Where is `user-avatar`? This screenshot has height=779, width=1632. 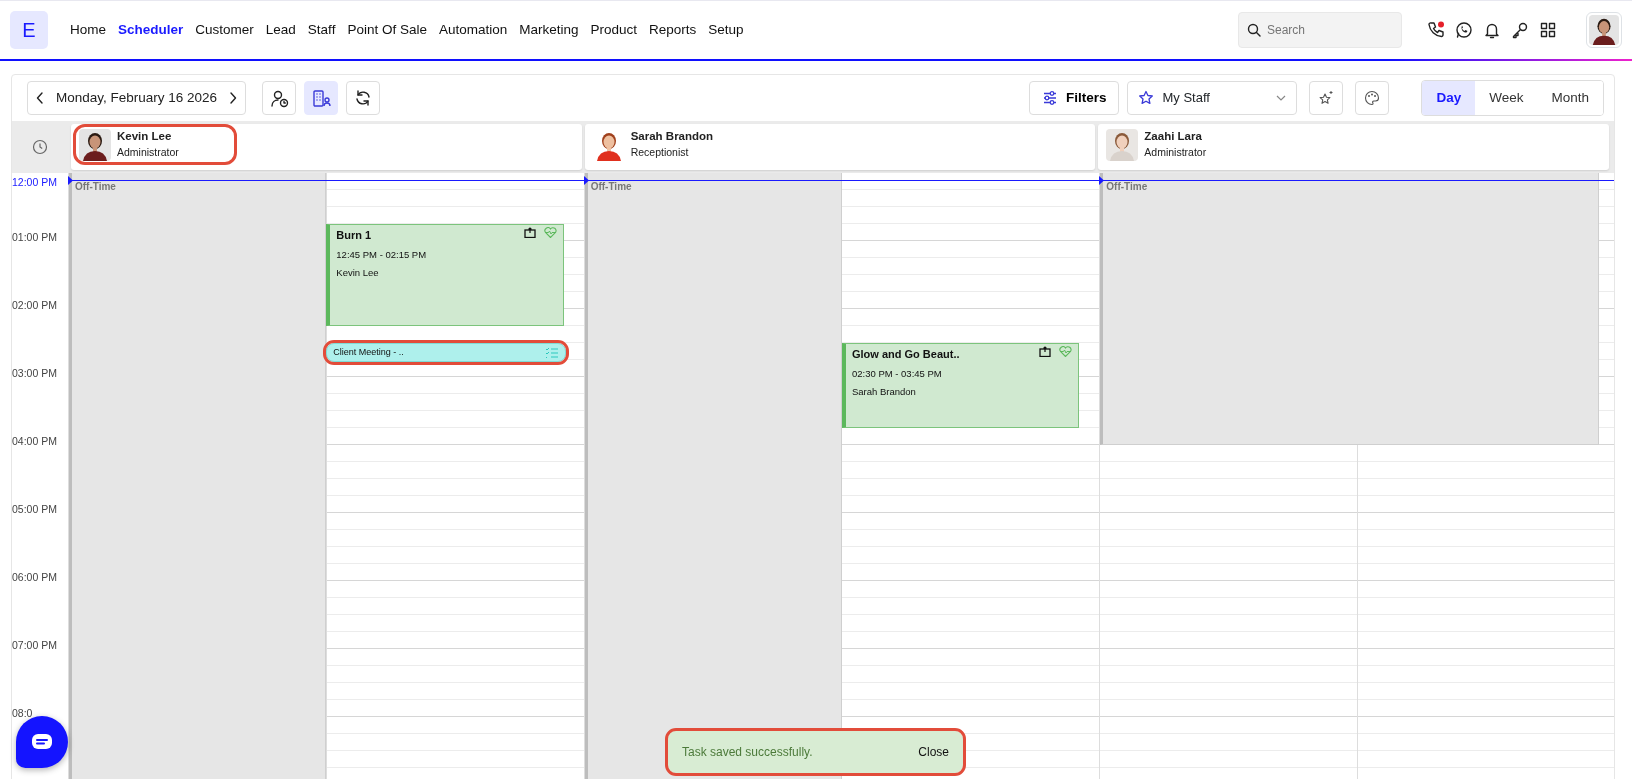 user-avatar is located at coordinates (1604, 30).